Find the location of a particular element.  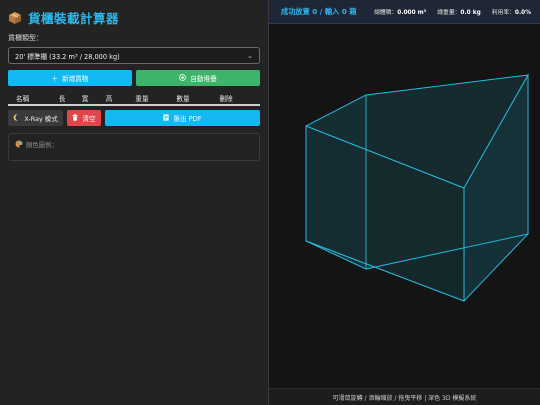

export-pdf-button: 匯出 PDF is located at coordinates (182, 118).